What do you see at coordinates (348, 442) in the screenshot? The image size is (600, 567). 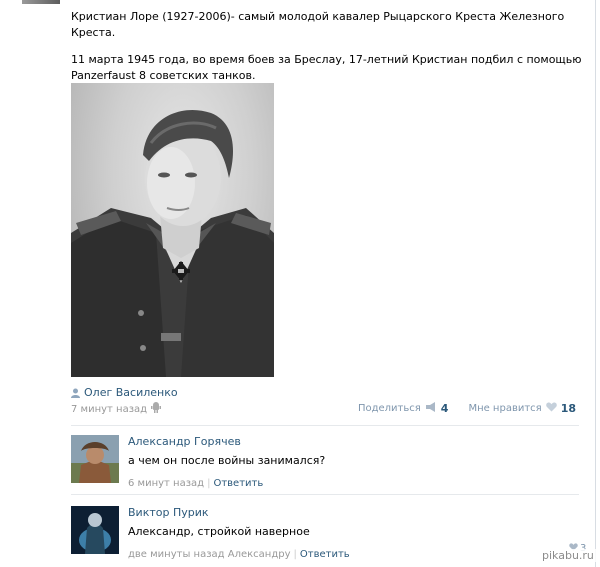 I see `comment-author: Александр Горячев` at bounding box center [348, 442].